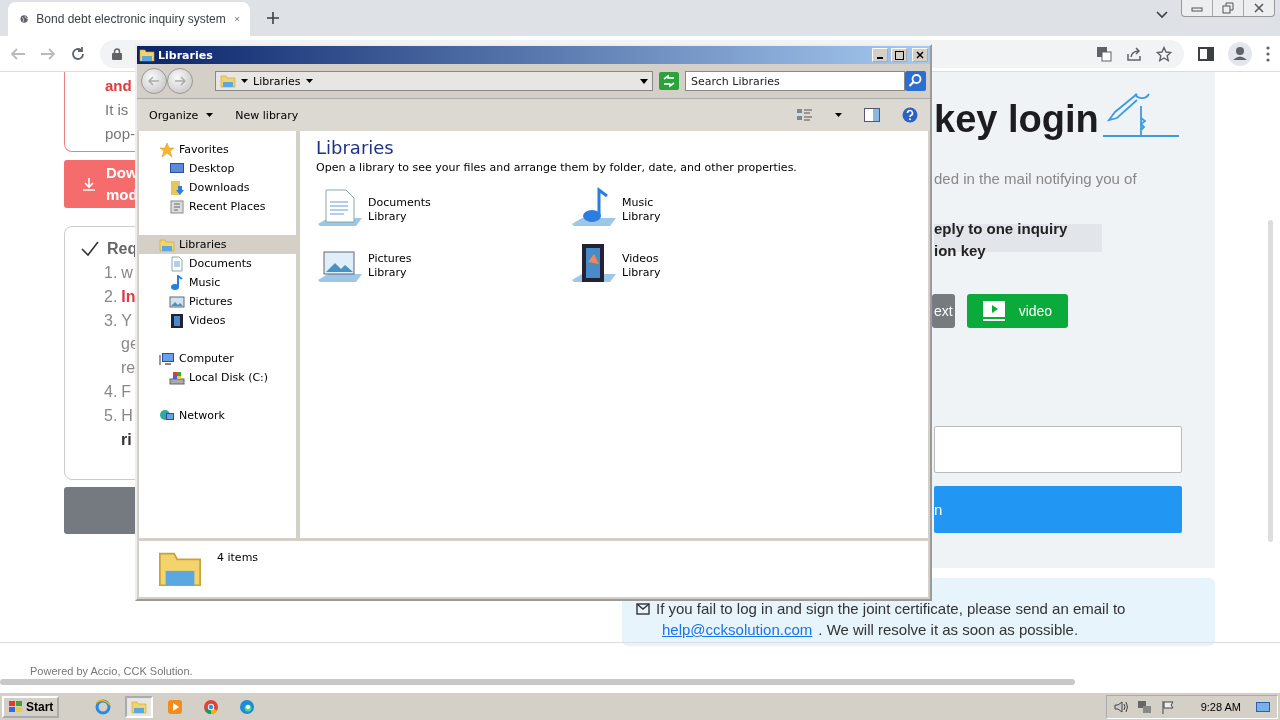 The image size is (1280, 720). What do you see at coordinates (669, 81) in the screenshot?
I see `refresh-button` at bounding box center [669, 81].